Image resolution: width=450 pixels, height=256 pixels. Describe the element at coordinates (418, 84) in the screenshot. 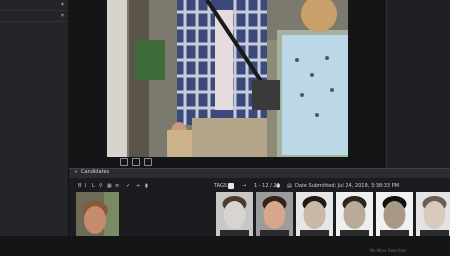

I see `right-panel` at that location.